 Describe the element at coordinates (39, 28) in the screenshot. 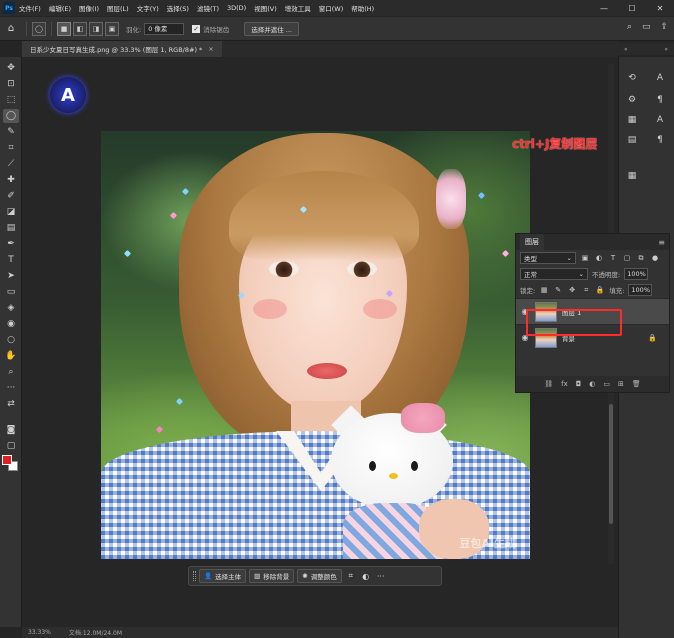

I see `lasso-preset-icon: ◯` at that location.